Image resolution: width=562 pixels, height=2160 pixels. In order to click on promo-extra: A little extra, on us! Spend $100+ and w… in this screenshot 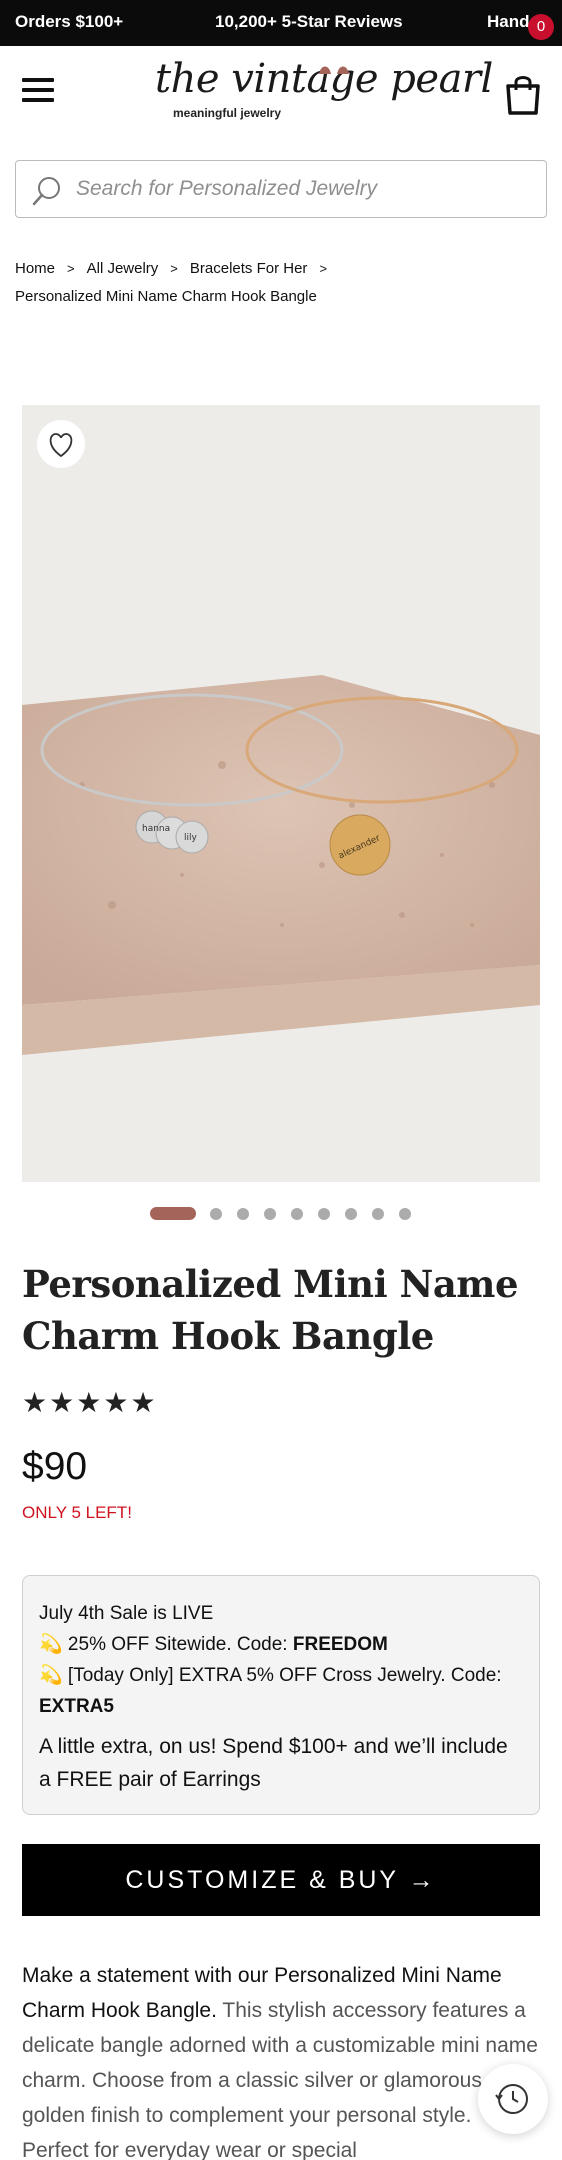, I will do `click(273, 1763)`.